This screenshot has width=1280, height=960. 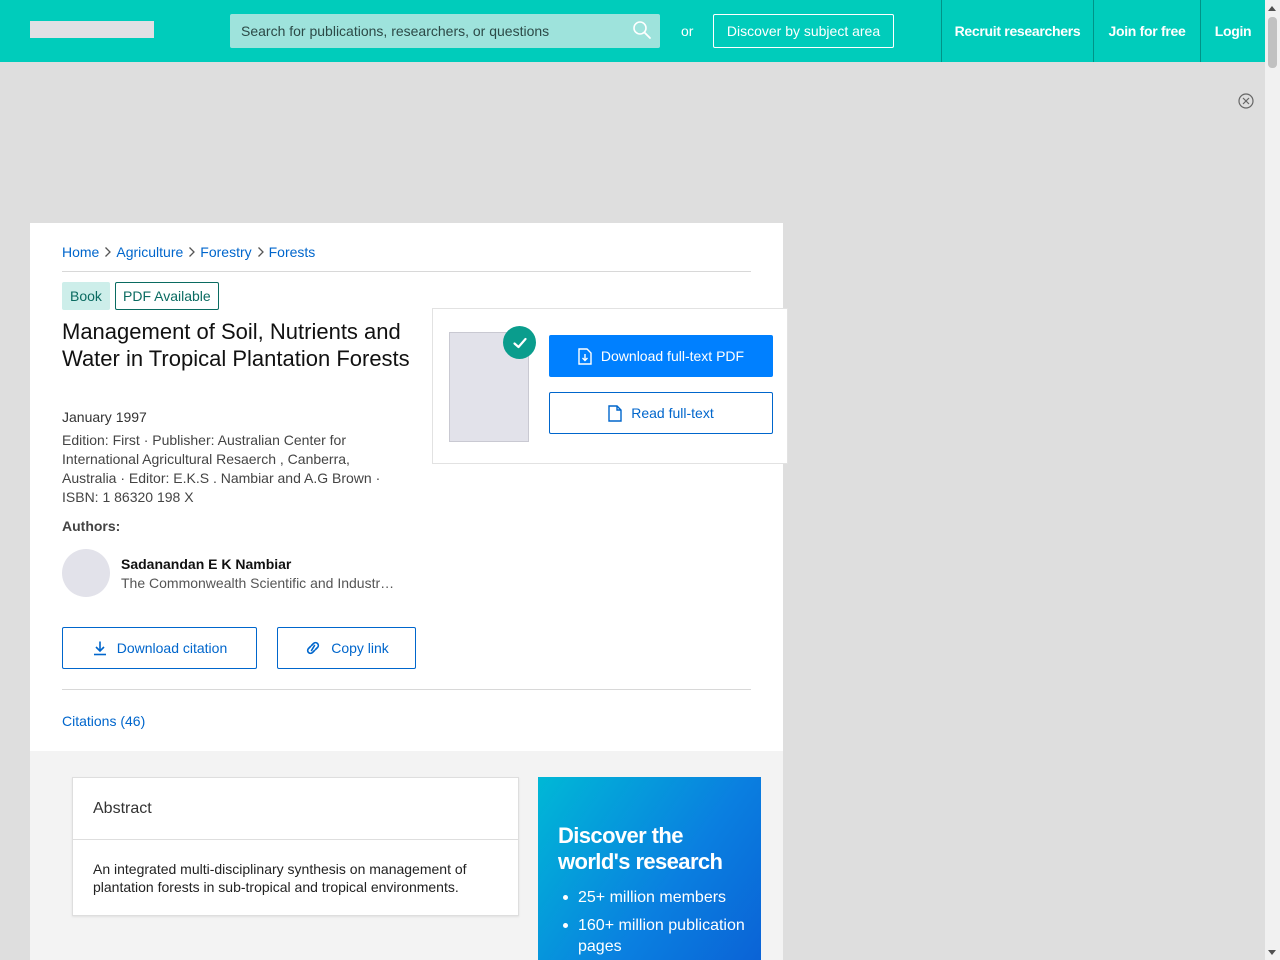 I want to click on login-link: Login, so click(x=1232, y=31).